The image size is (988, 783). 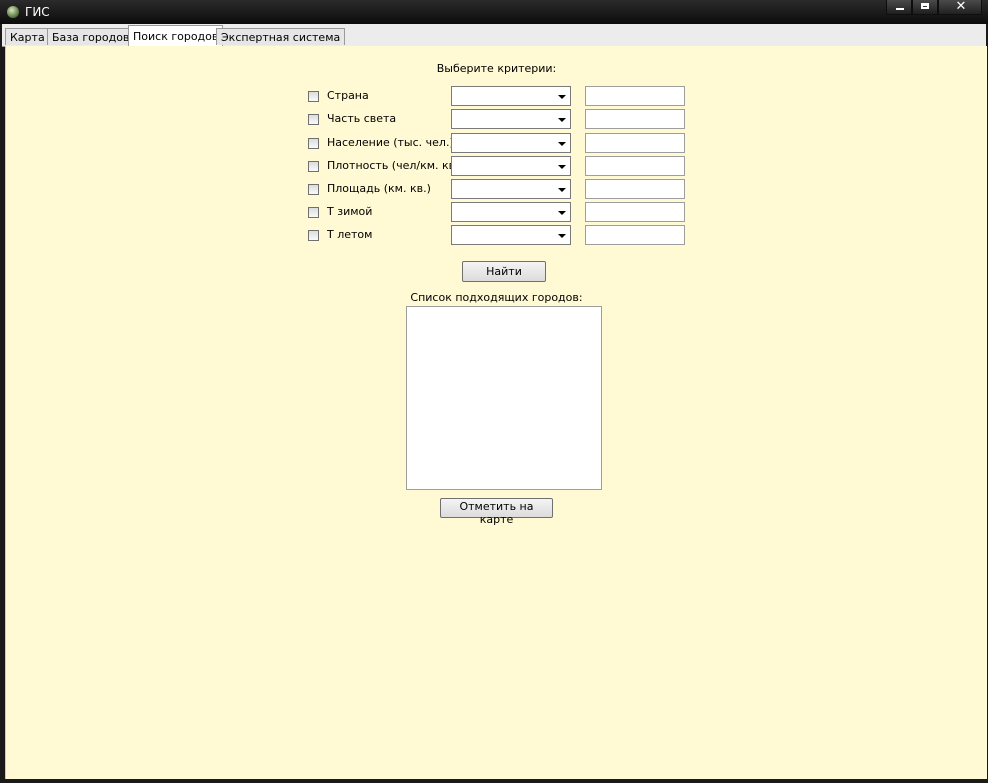 I want to click on criterion-row-area: Площадь (км. кв.), so click(x=496, y=189).